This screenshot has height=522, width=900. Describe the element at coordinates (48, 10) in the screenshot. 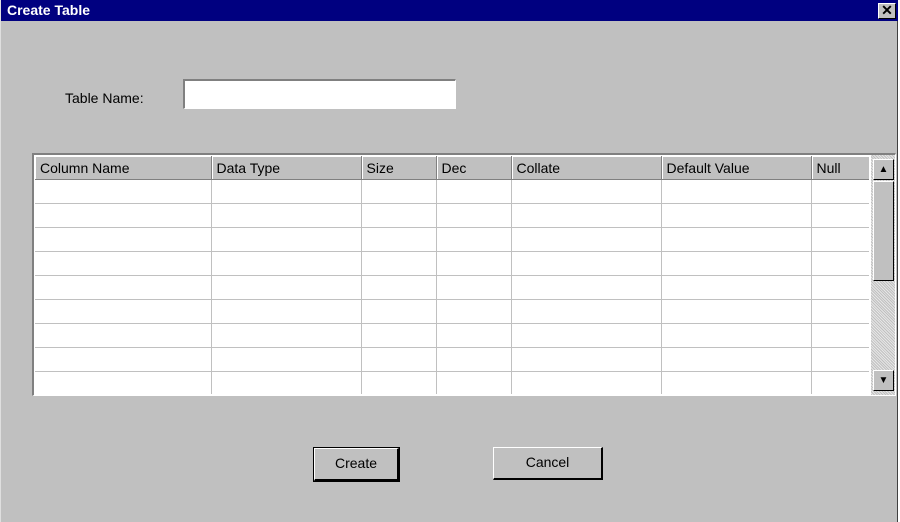

I see `window-title: Create Table` at that location.